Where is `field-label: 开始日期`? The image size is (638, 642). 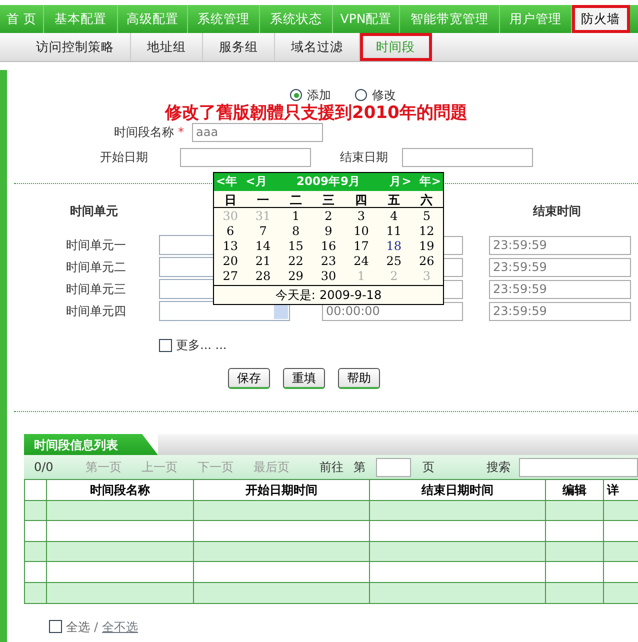
field-label: 开始日期 is located at coordinates (124, 157).